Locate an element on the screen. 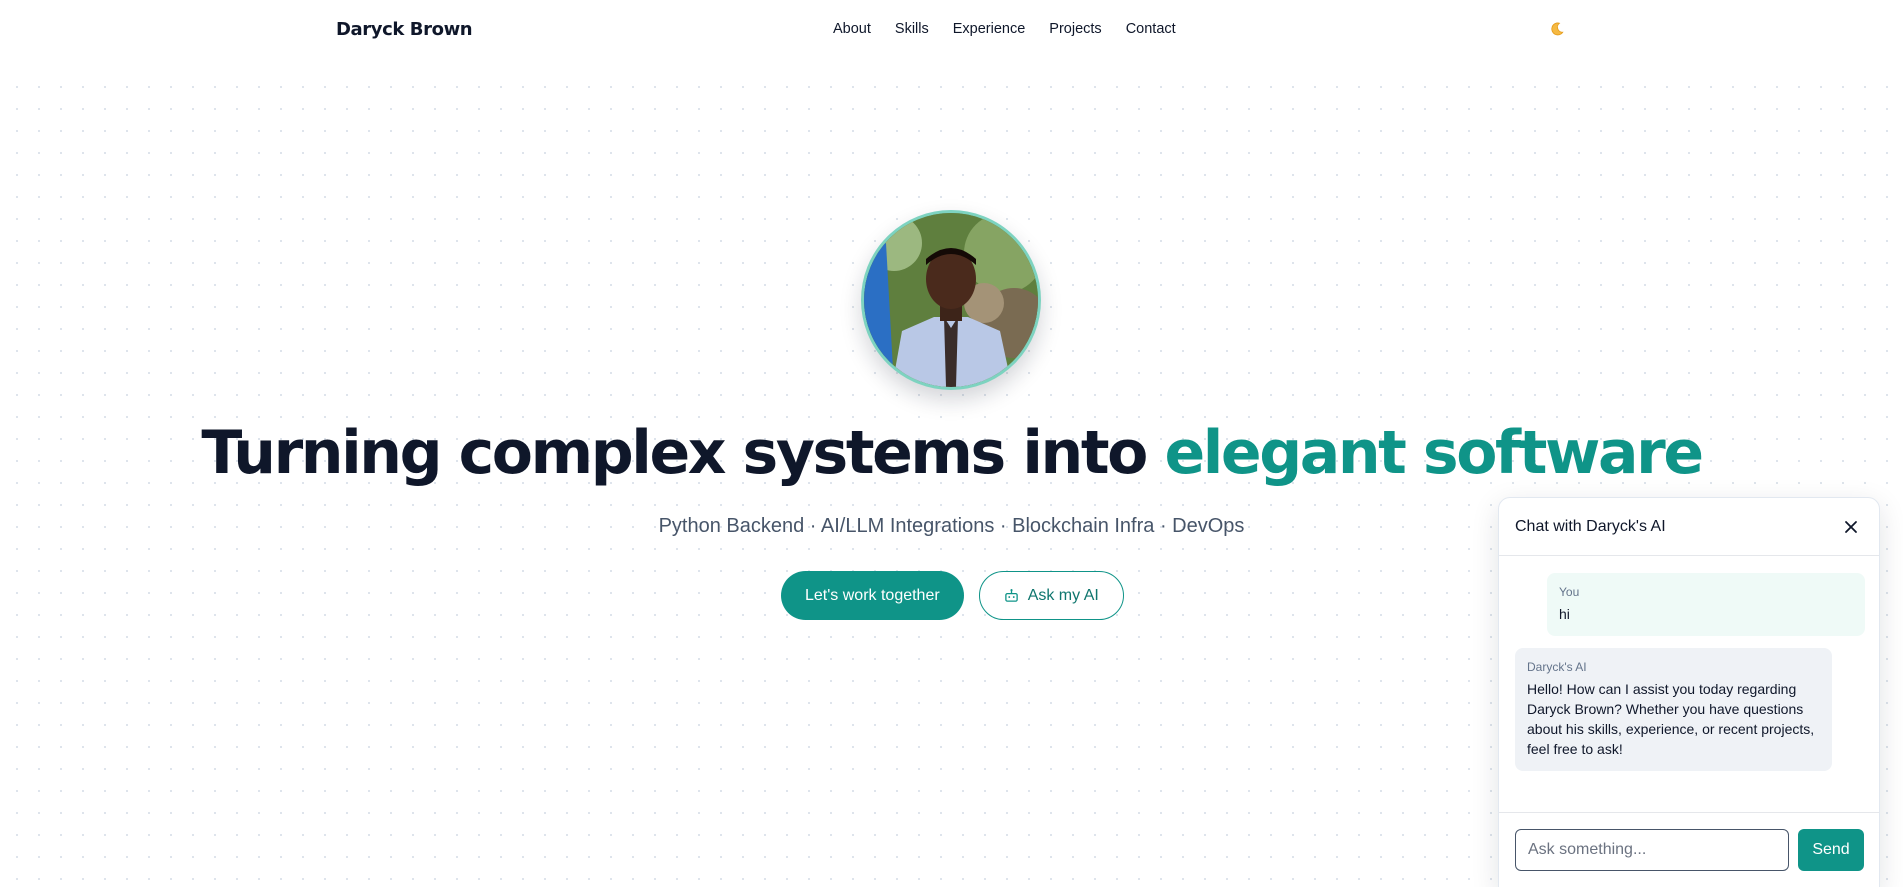 The height and width of the screenshot is (887, 1903). chat-title: Chat with Daryck's AI is located at coordinates (1590, 526).